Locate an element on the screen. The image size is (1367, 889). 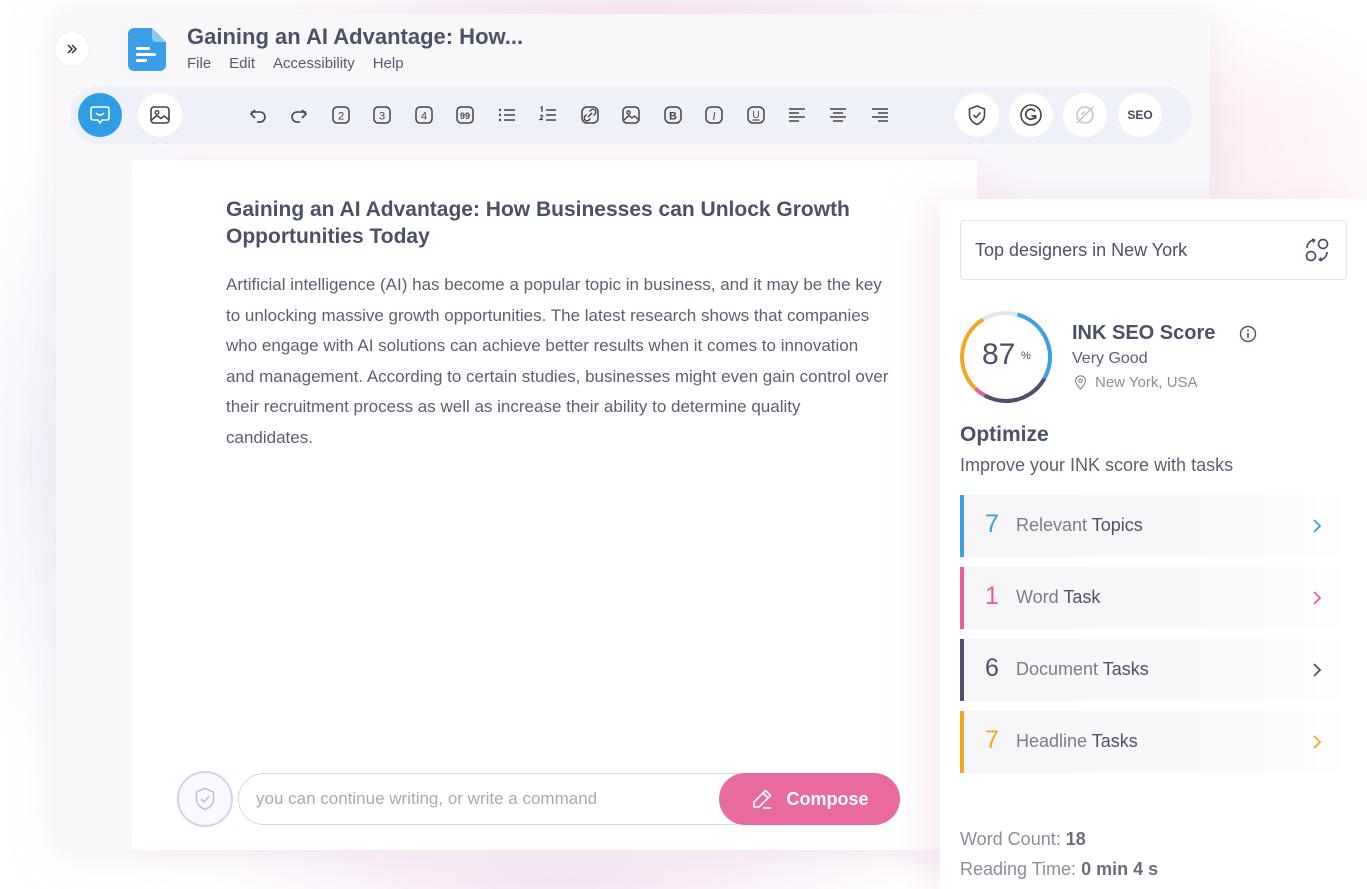
undo-button is located at coordinates (258, 115).